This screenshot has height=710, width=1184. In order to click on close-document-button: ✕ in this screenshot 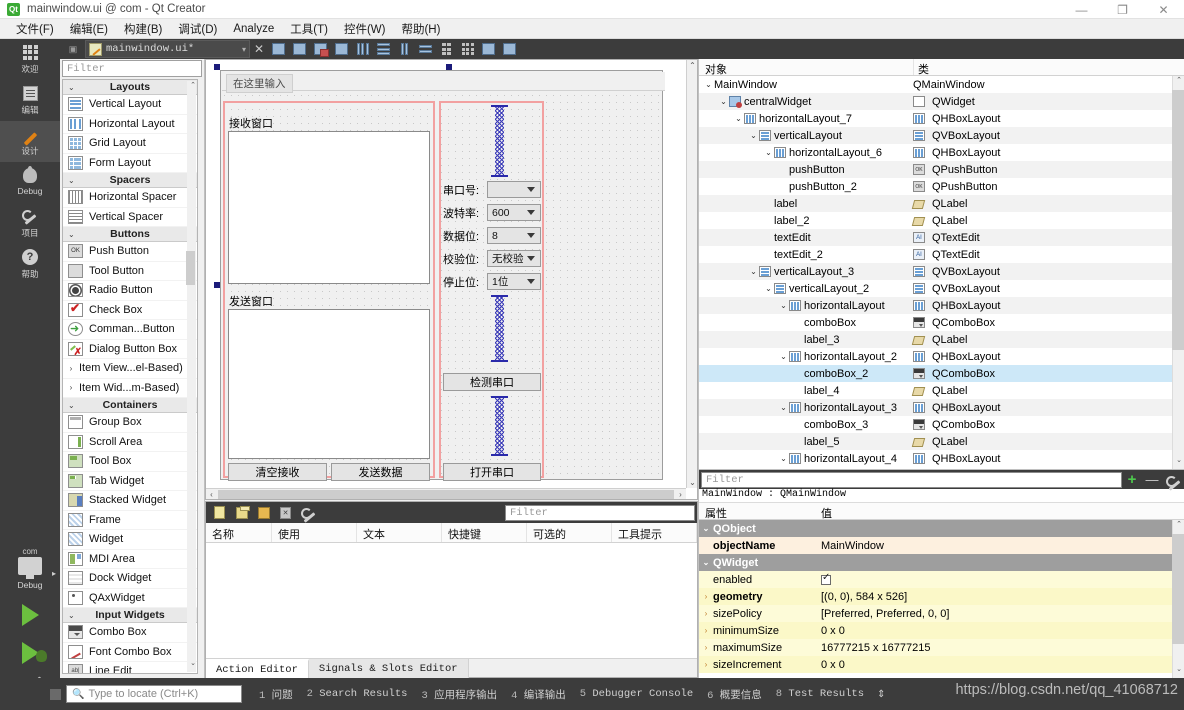, I will do `click(259, 49)`.